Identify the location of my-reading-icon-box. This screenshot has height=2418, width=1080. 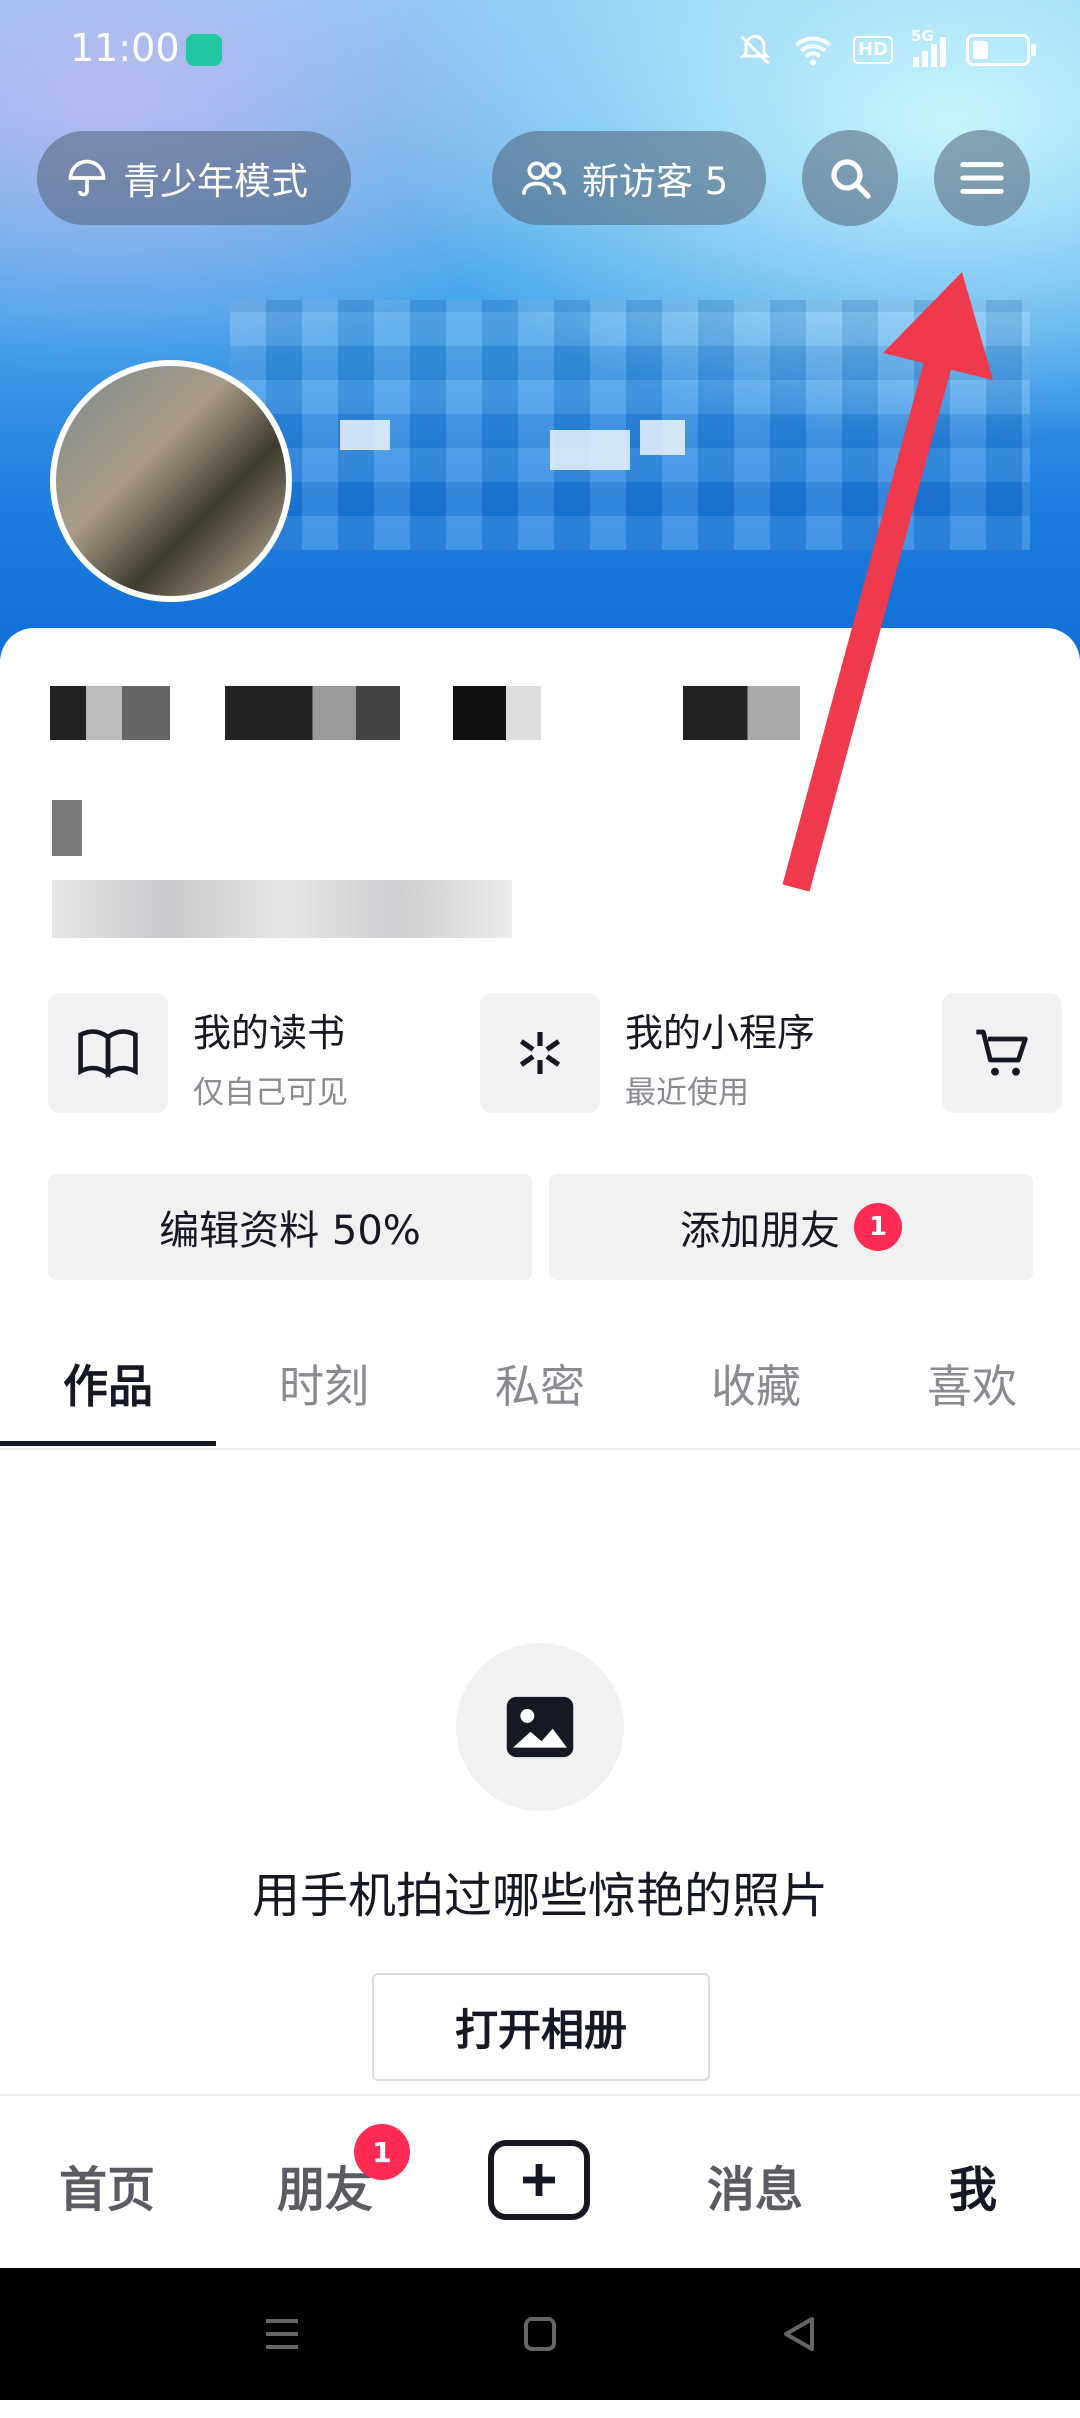
(108, 1053).